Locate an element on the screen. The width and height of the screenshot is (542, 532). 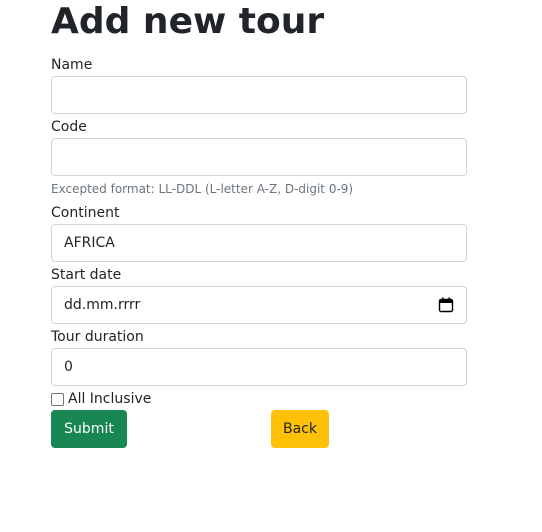
calendar-icon is located at coordinates (446, 305).